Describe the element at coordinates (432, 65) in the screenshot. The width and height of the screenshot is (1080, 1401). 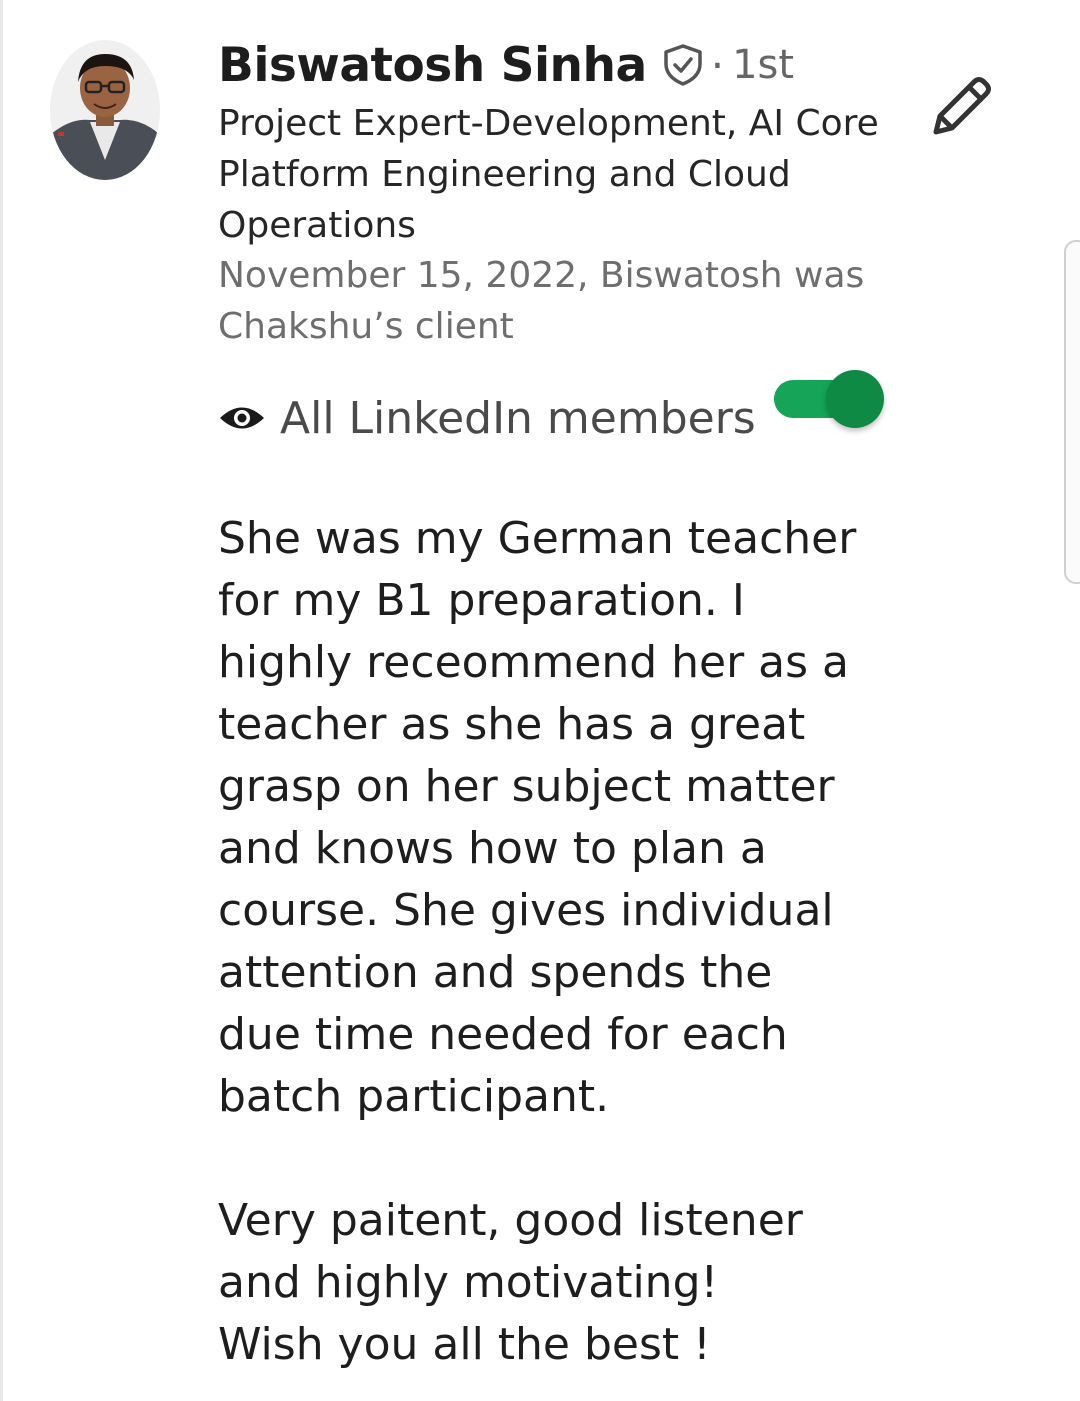
I see `recommender-name: Biswatosh Sinha` at that location.